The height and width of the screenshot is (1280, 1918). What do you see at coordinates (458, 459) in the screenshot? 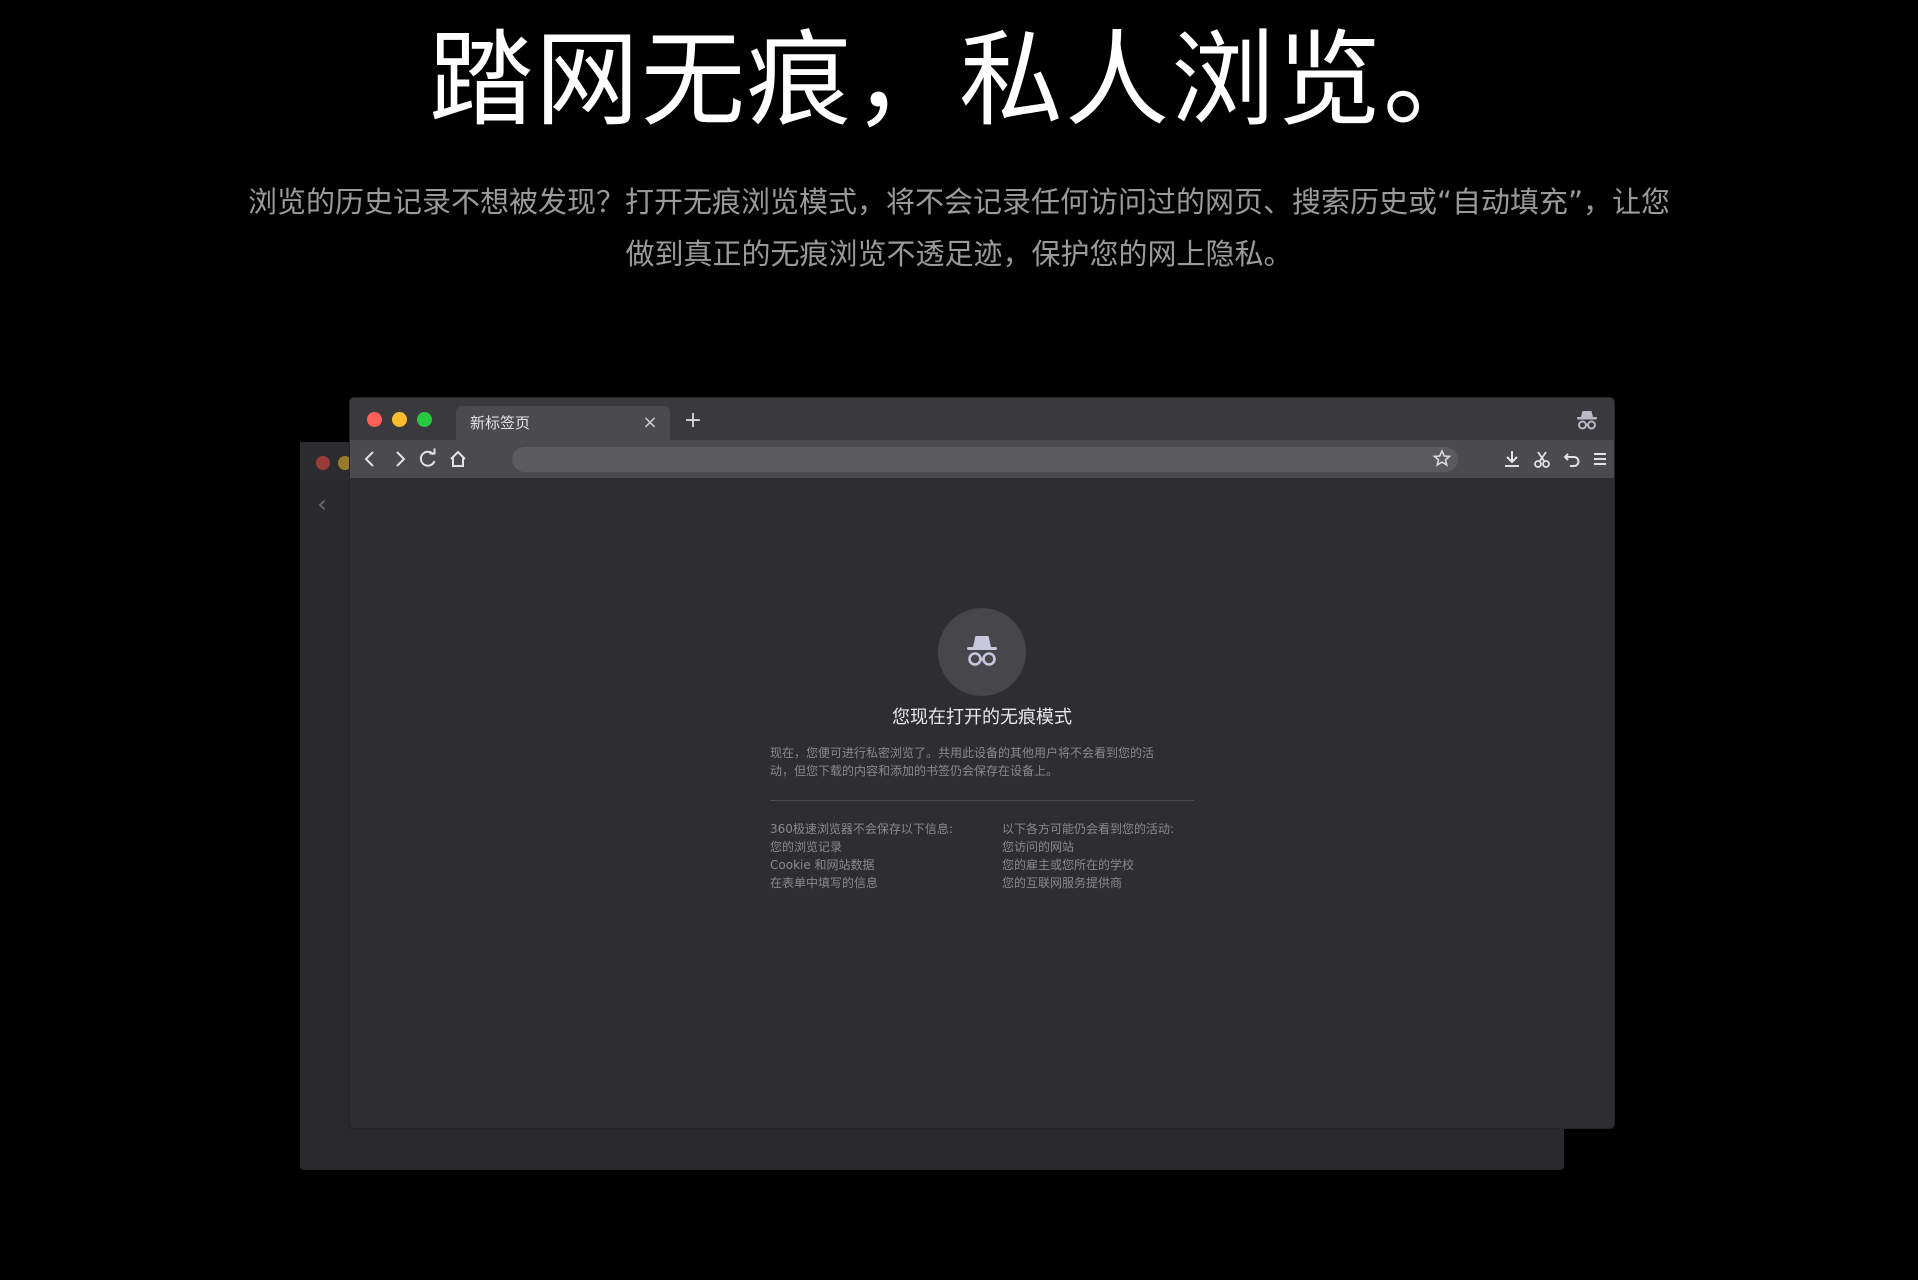
I see `home-icon` at bounding box center [458, 459].